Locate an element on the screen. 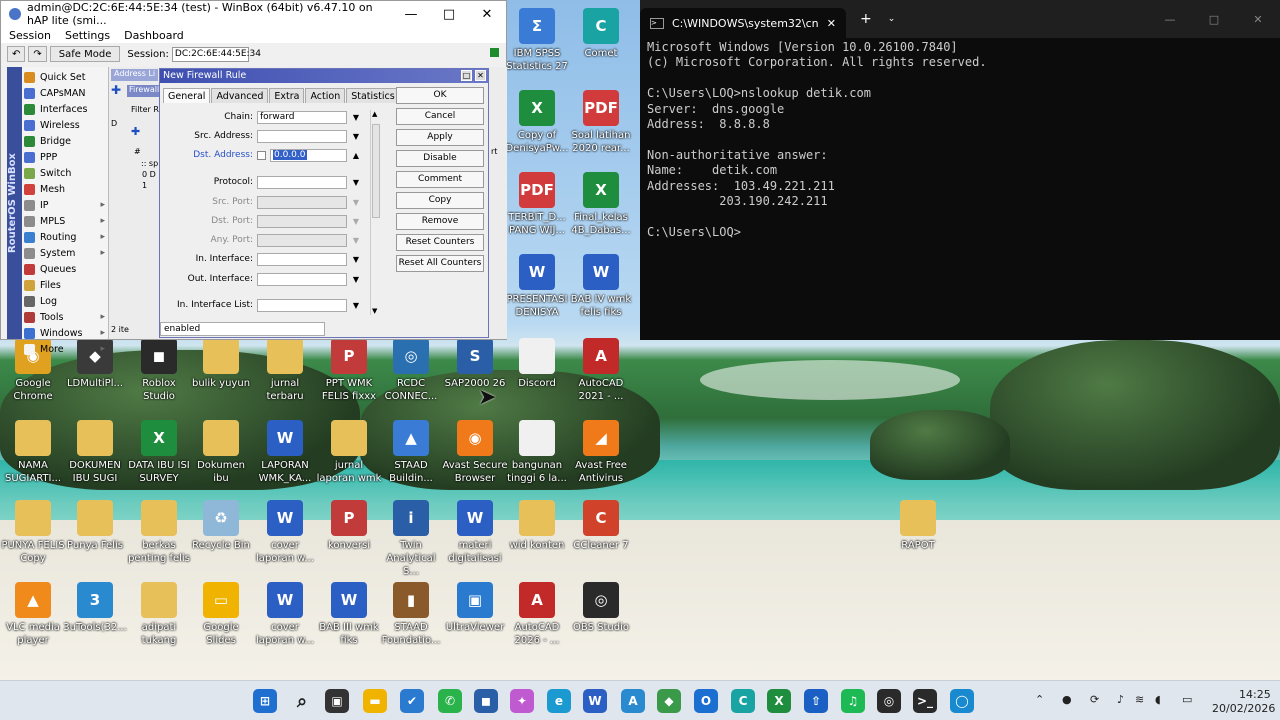 The image size is (1280, 720). comet-icon: C is located at coordinates (743, 701).